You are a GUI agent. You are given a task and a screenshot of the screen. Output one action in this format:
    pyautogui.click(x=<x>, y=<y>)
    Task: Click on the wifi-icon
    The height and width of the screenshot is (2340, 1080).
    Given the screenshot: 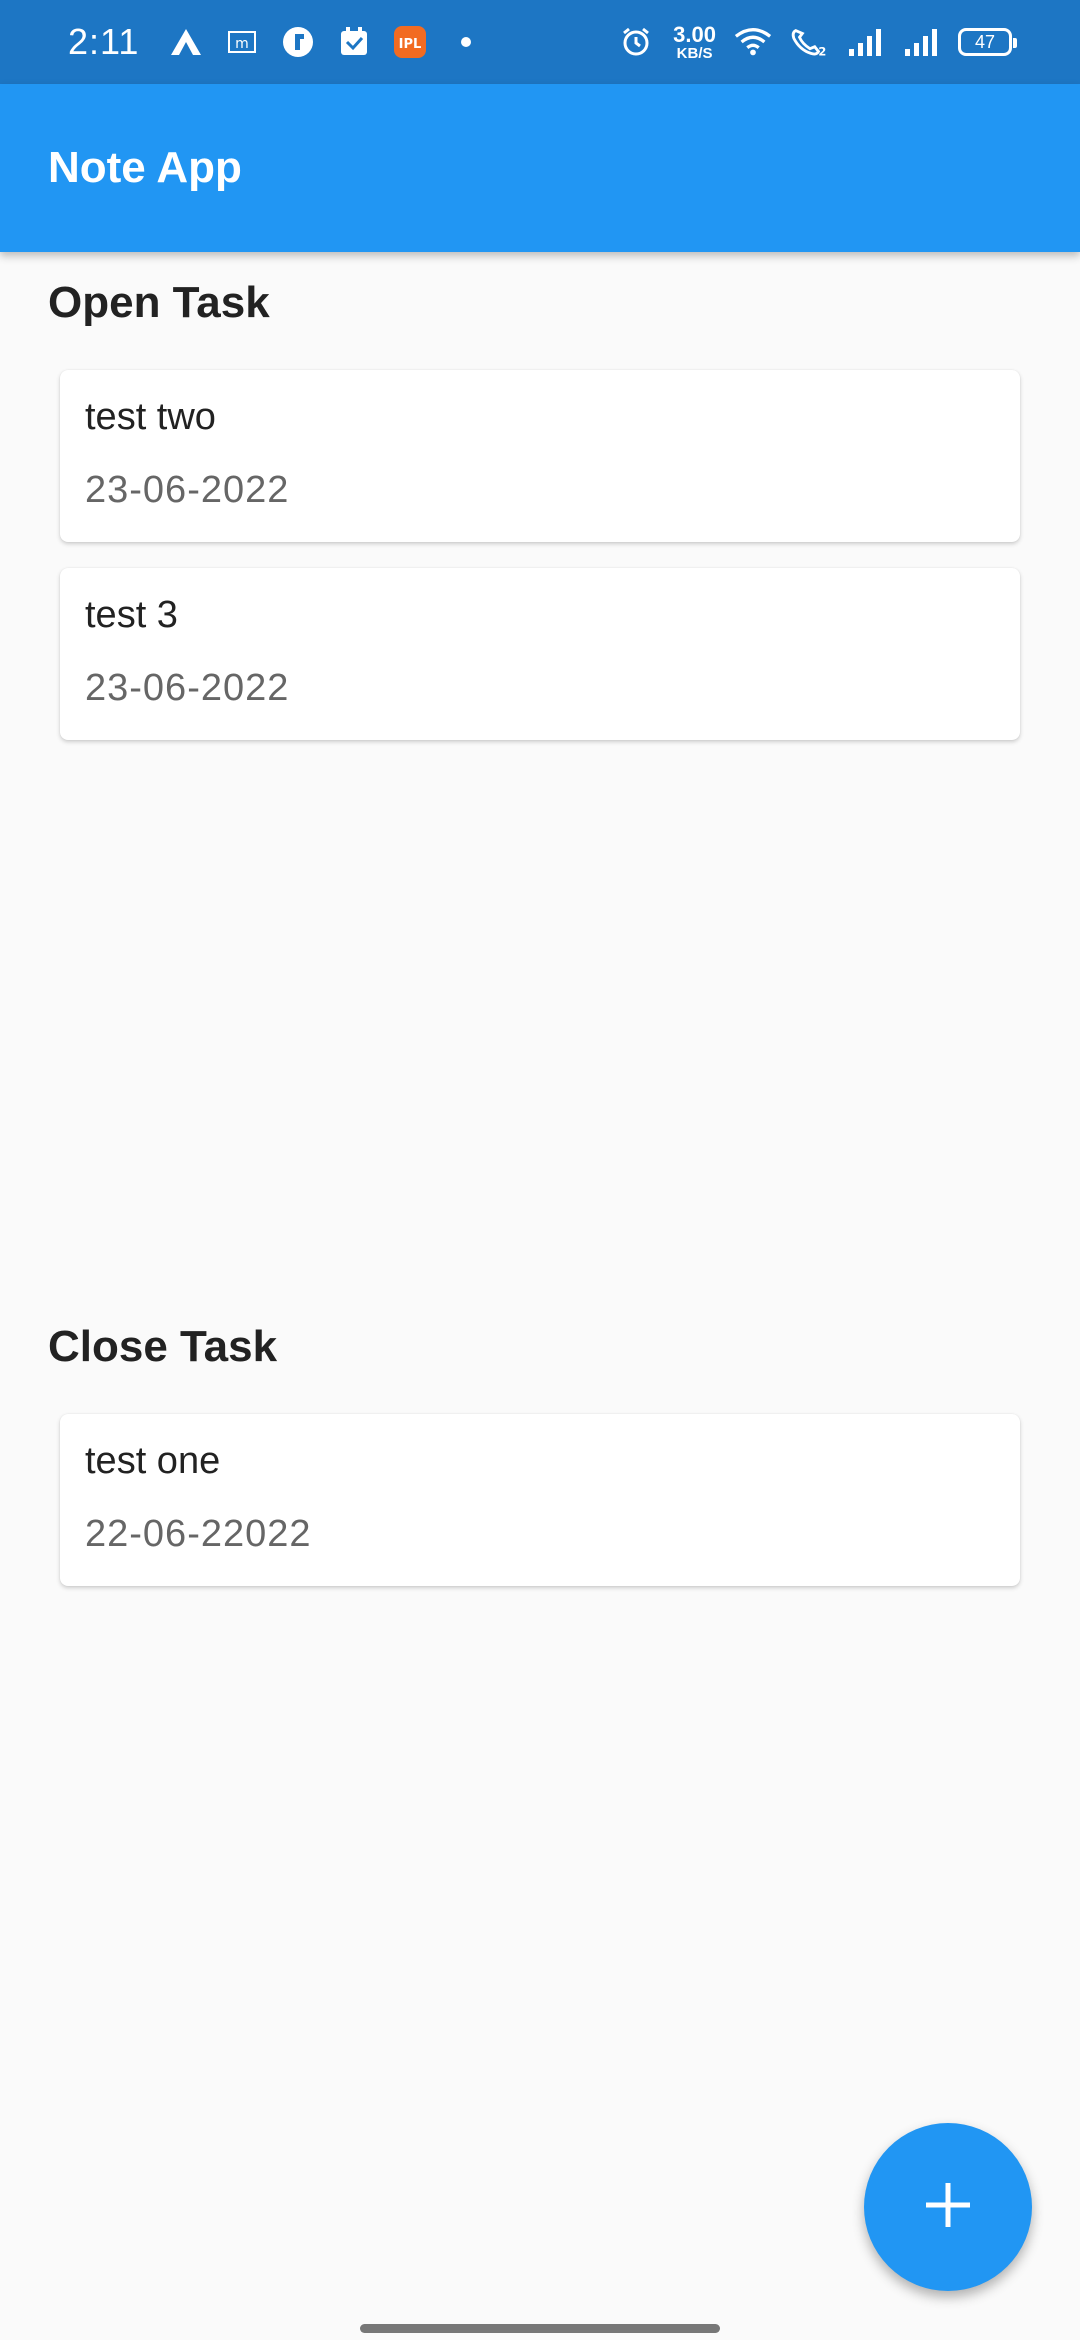 What is the action you would take?
    pyautogui.click(x=753, y=42)
    